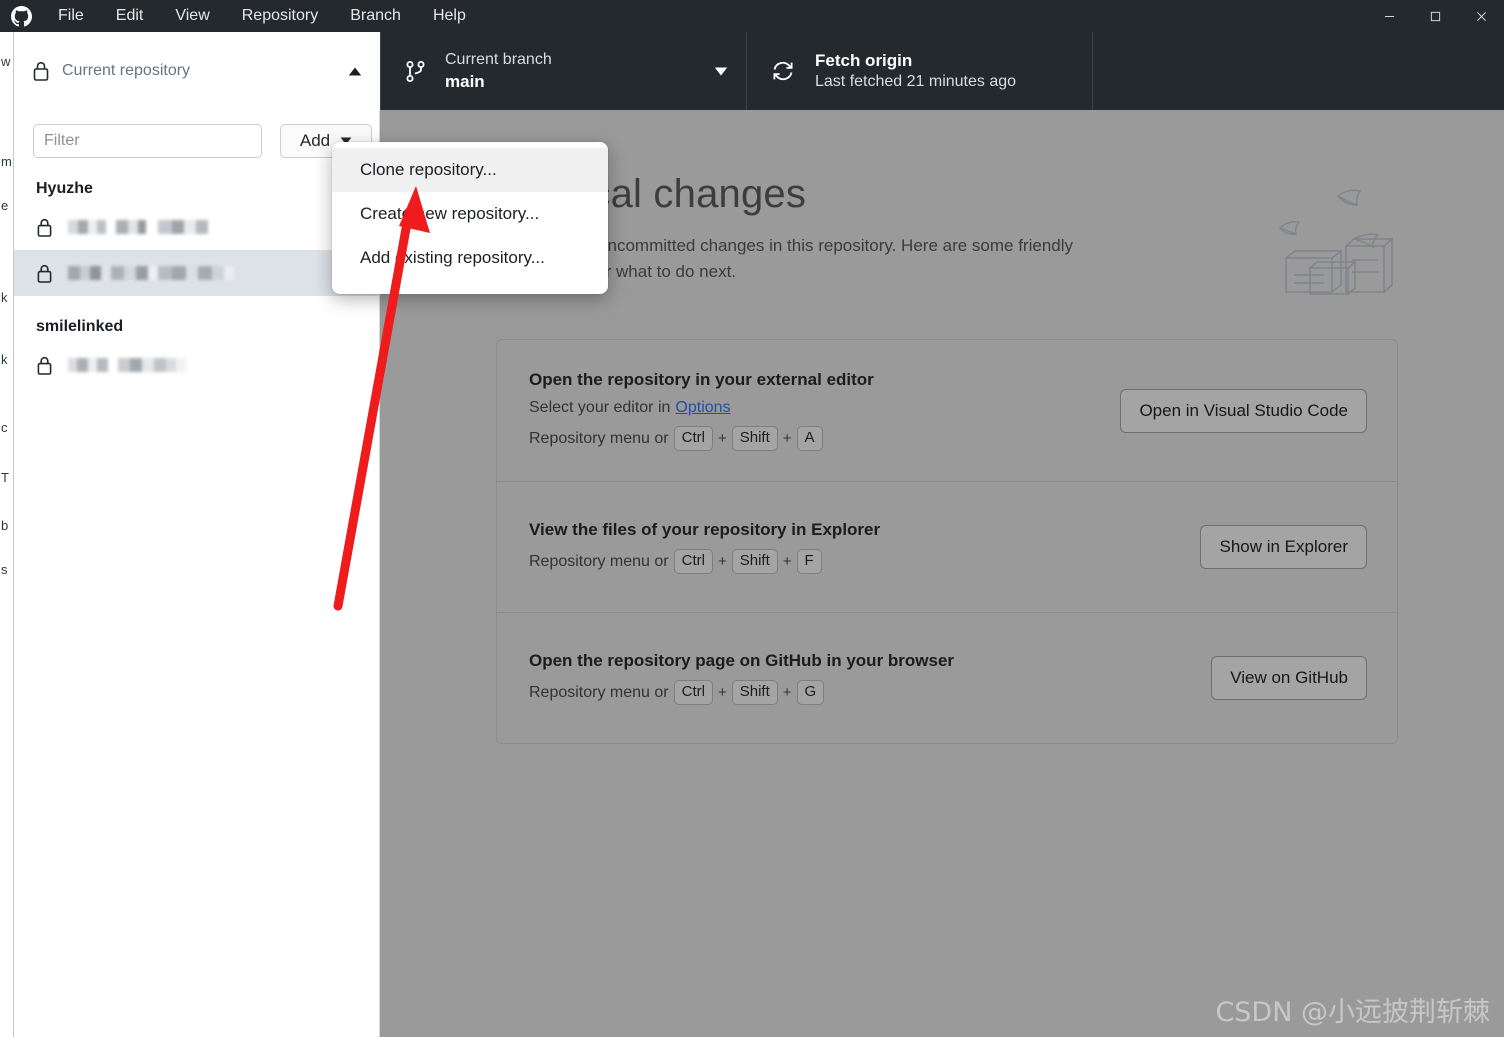 The image size is (1504, 1037). What do you see at coordinates (864, 562) in the screenshot?
I see `card-shortcut: Repository menu or Ctrl + Shift + F` at bounding box center [864, 562].